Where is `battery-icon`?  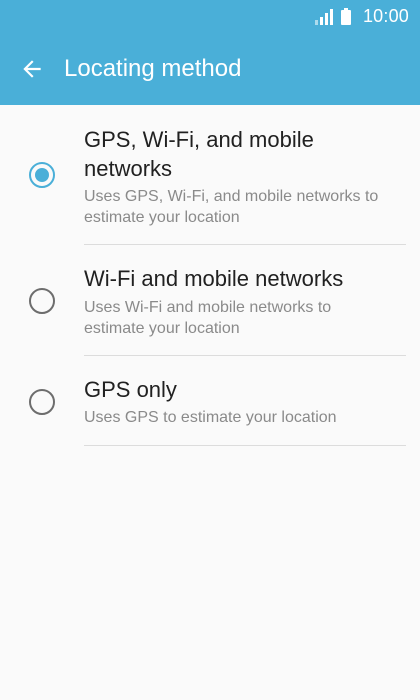 battery-icon is located at coordinates (345, 16).